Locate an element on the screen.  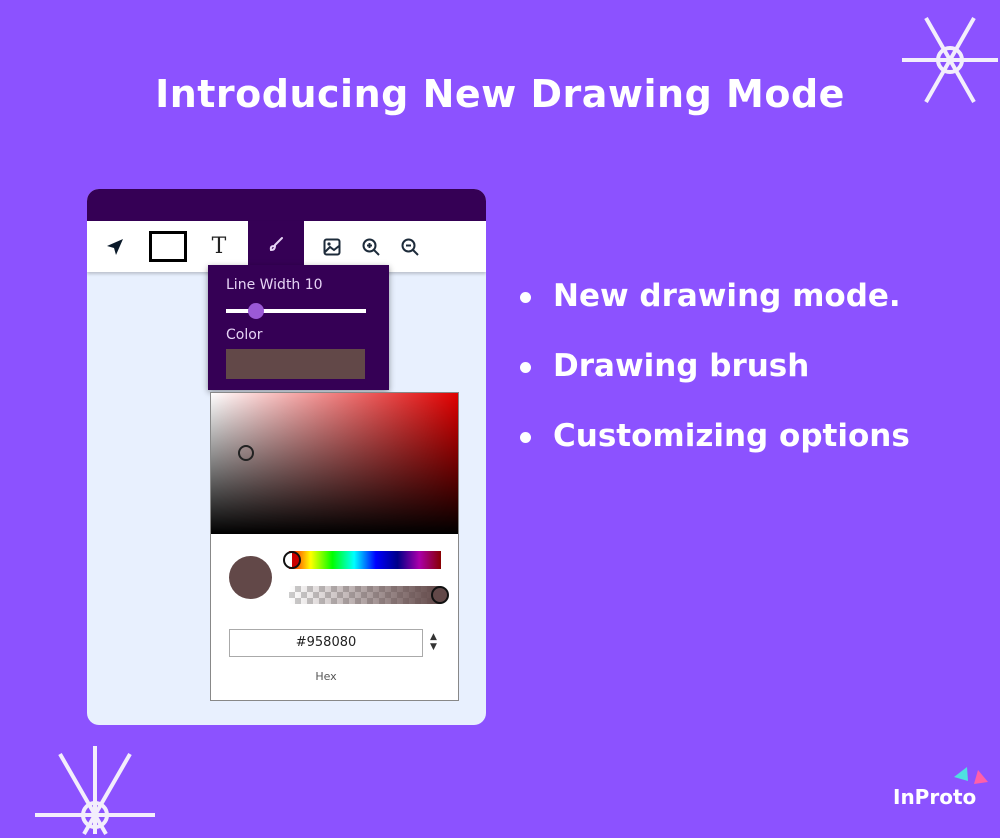
zoom-in-icon is located at coordinates (371, 247).